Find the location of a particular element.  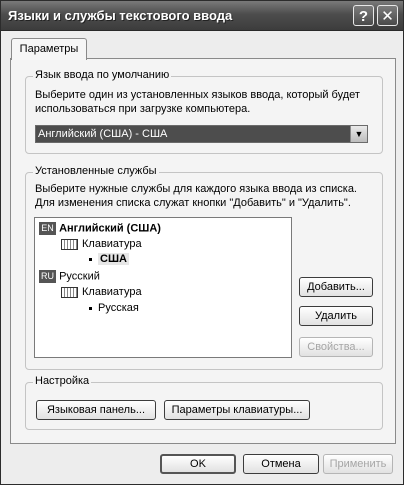

tree-item-language-en: EN Английский (США) is located at coordinates (100, 228).